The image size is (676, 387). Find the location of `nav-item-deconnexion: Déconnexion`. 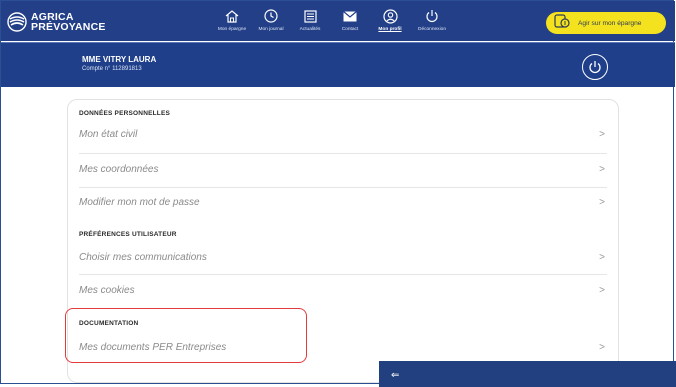

nav-item-deconnexion: Déconnexion is located at coordinates (432, 20).